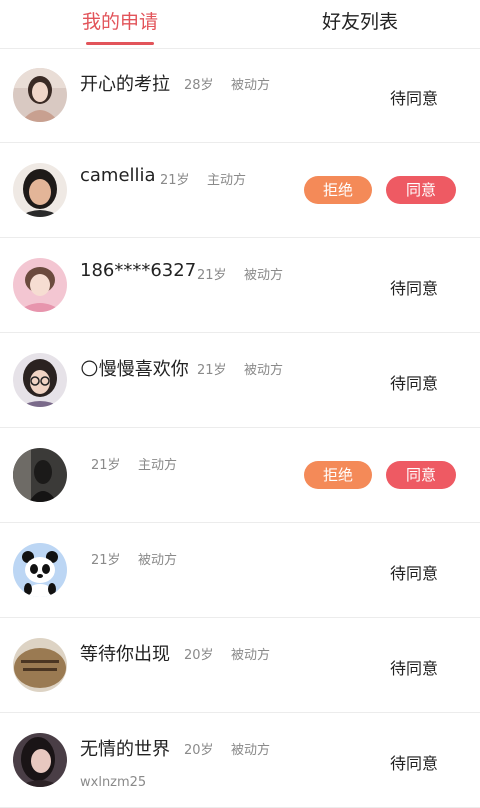 Image resolution: width=480 pixels, height=808 pixels. What do you see at coordinates (240, 380) in the screenshot?
I see `list-item: 🌕慢慢喜欢你 21岁 被动方 待同意` at bounding box center [240, 380].